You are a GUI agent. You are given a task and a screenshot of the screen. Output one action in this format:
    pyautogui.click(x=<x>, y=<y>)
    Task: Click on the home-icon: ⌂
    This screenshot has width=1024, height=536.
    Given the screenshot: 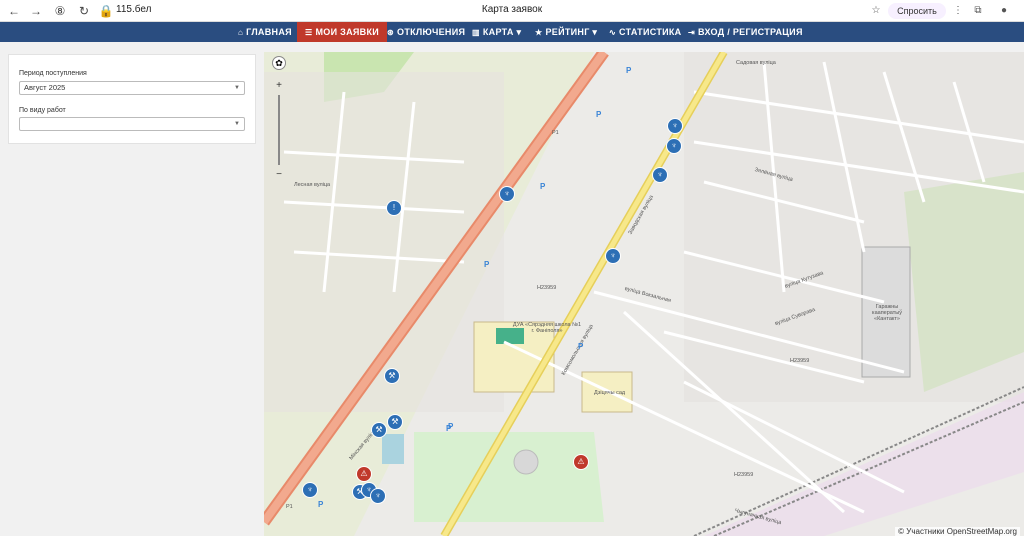 What is the action you would take?
    pyautogui.click(x=241, y=32)
    